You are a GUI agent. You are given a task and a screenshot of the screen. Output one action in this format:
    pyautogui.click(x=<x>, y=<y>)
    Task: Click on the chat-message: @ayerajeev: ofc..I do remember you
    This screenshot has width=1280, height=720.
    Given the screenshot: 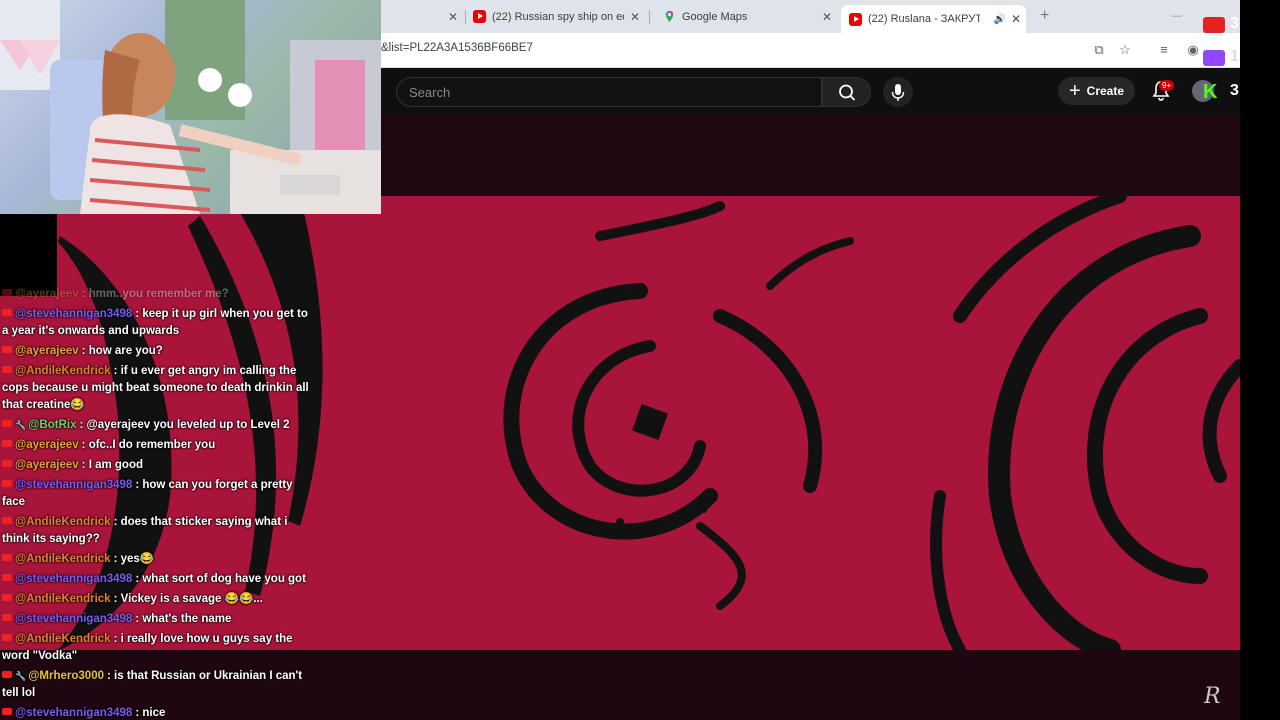 What is the action you would take?
    pyautogui.click(x=157, y=445)
    